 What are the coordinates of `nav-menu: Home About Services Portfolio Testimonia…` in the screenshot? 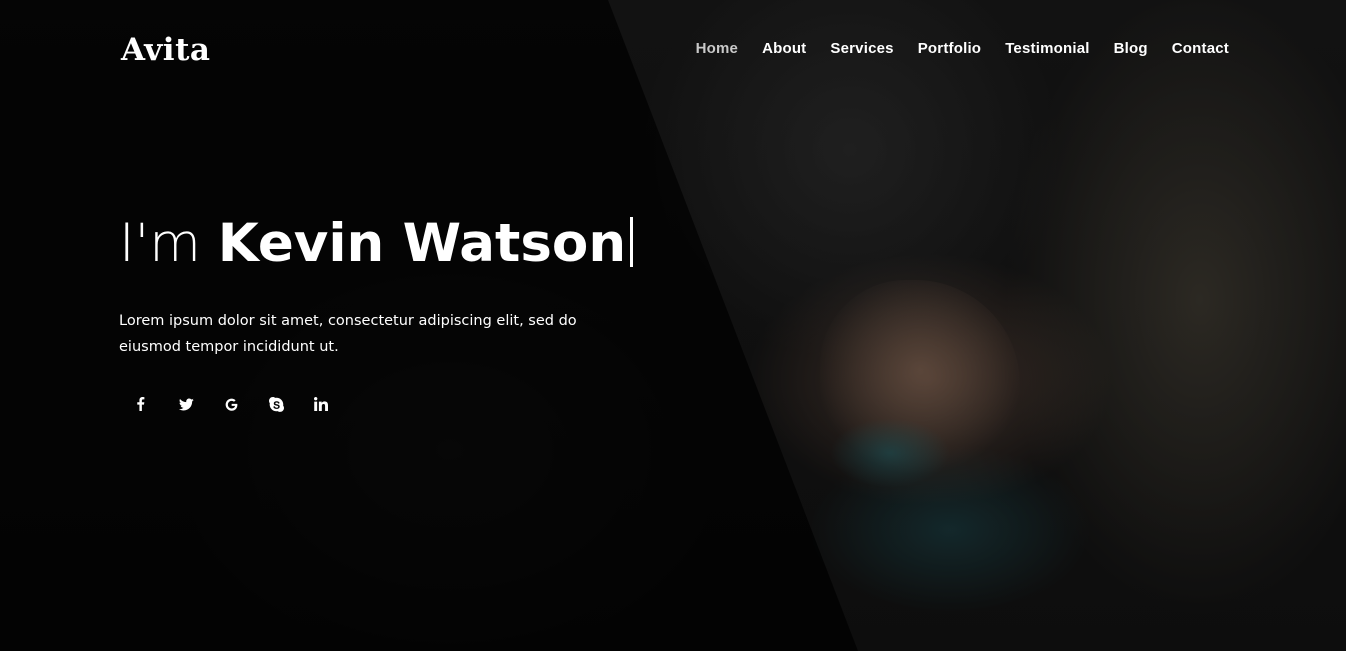 It's located at (962, 49).